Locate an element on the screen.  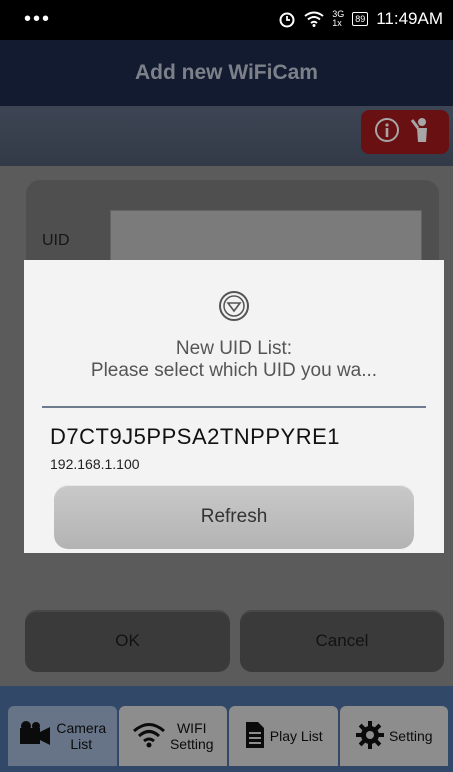
clock: 11:49AM is located at coordinates (409, 18).